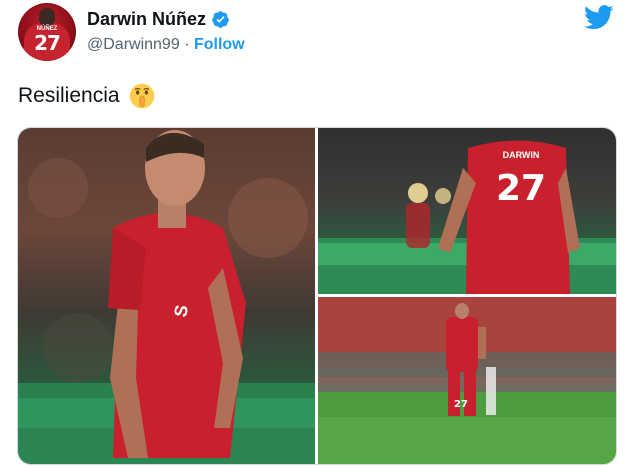 Image resolution: width=630 pixels, height=469 pixels. I want to click on verified-badge-icon, so click(220, 19).